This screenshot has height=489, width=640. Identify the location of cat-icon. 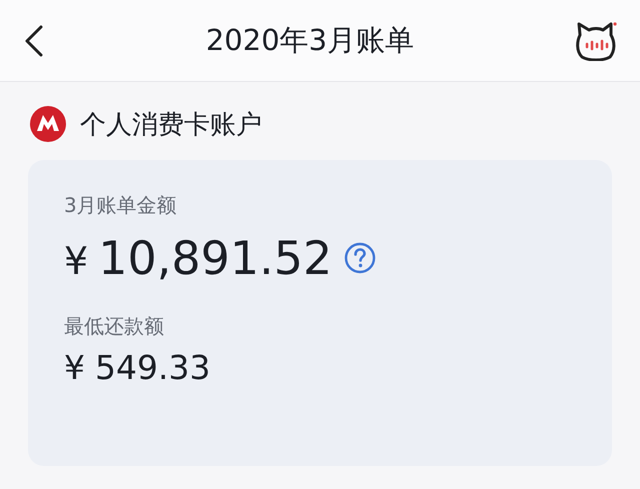
(597, 40).